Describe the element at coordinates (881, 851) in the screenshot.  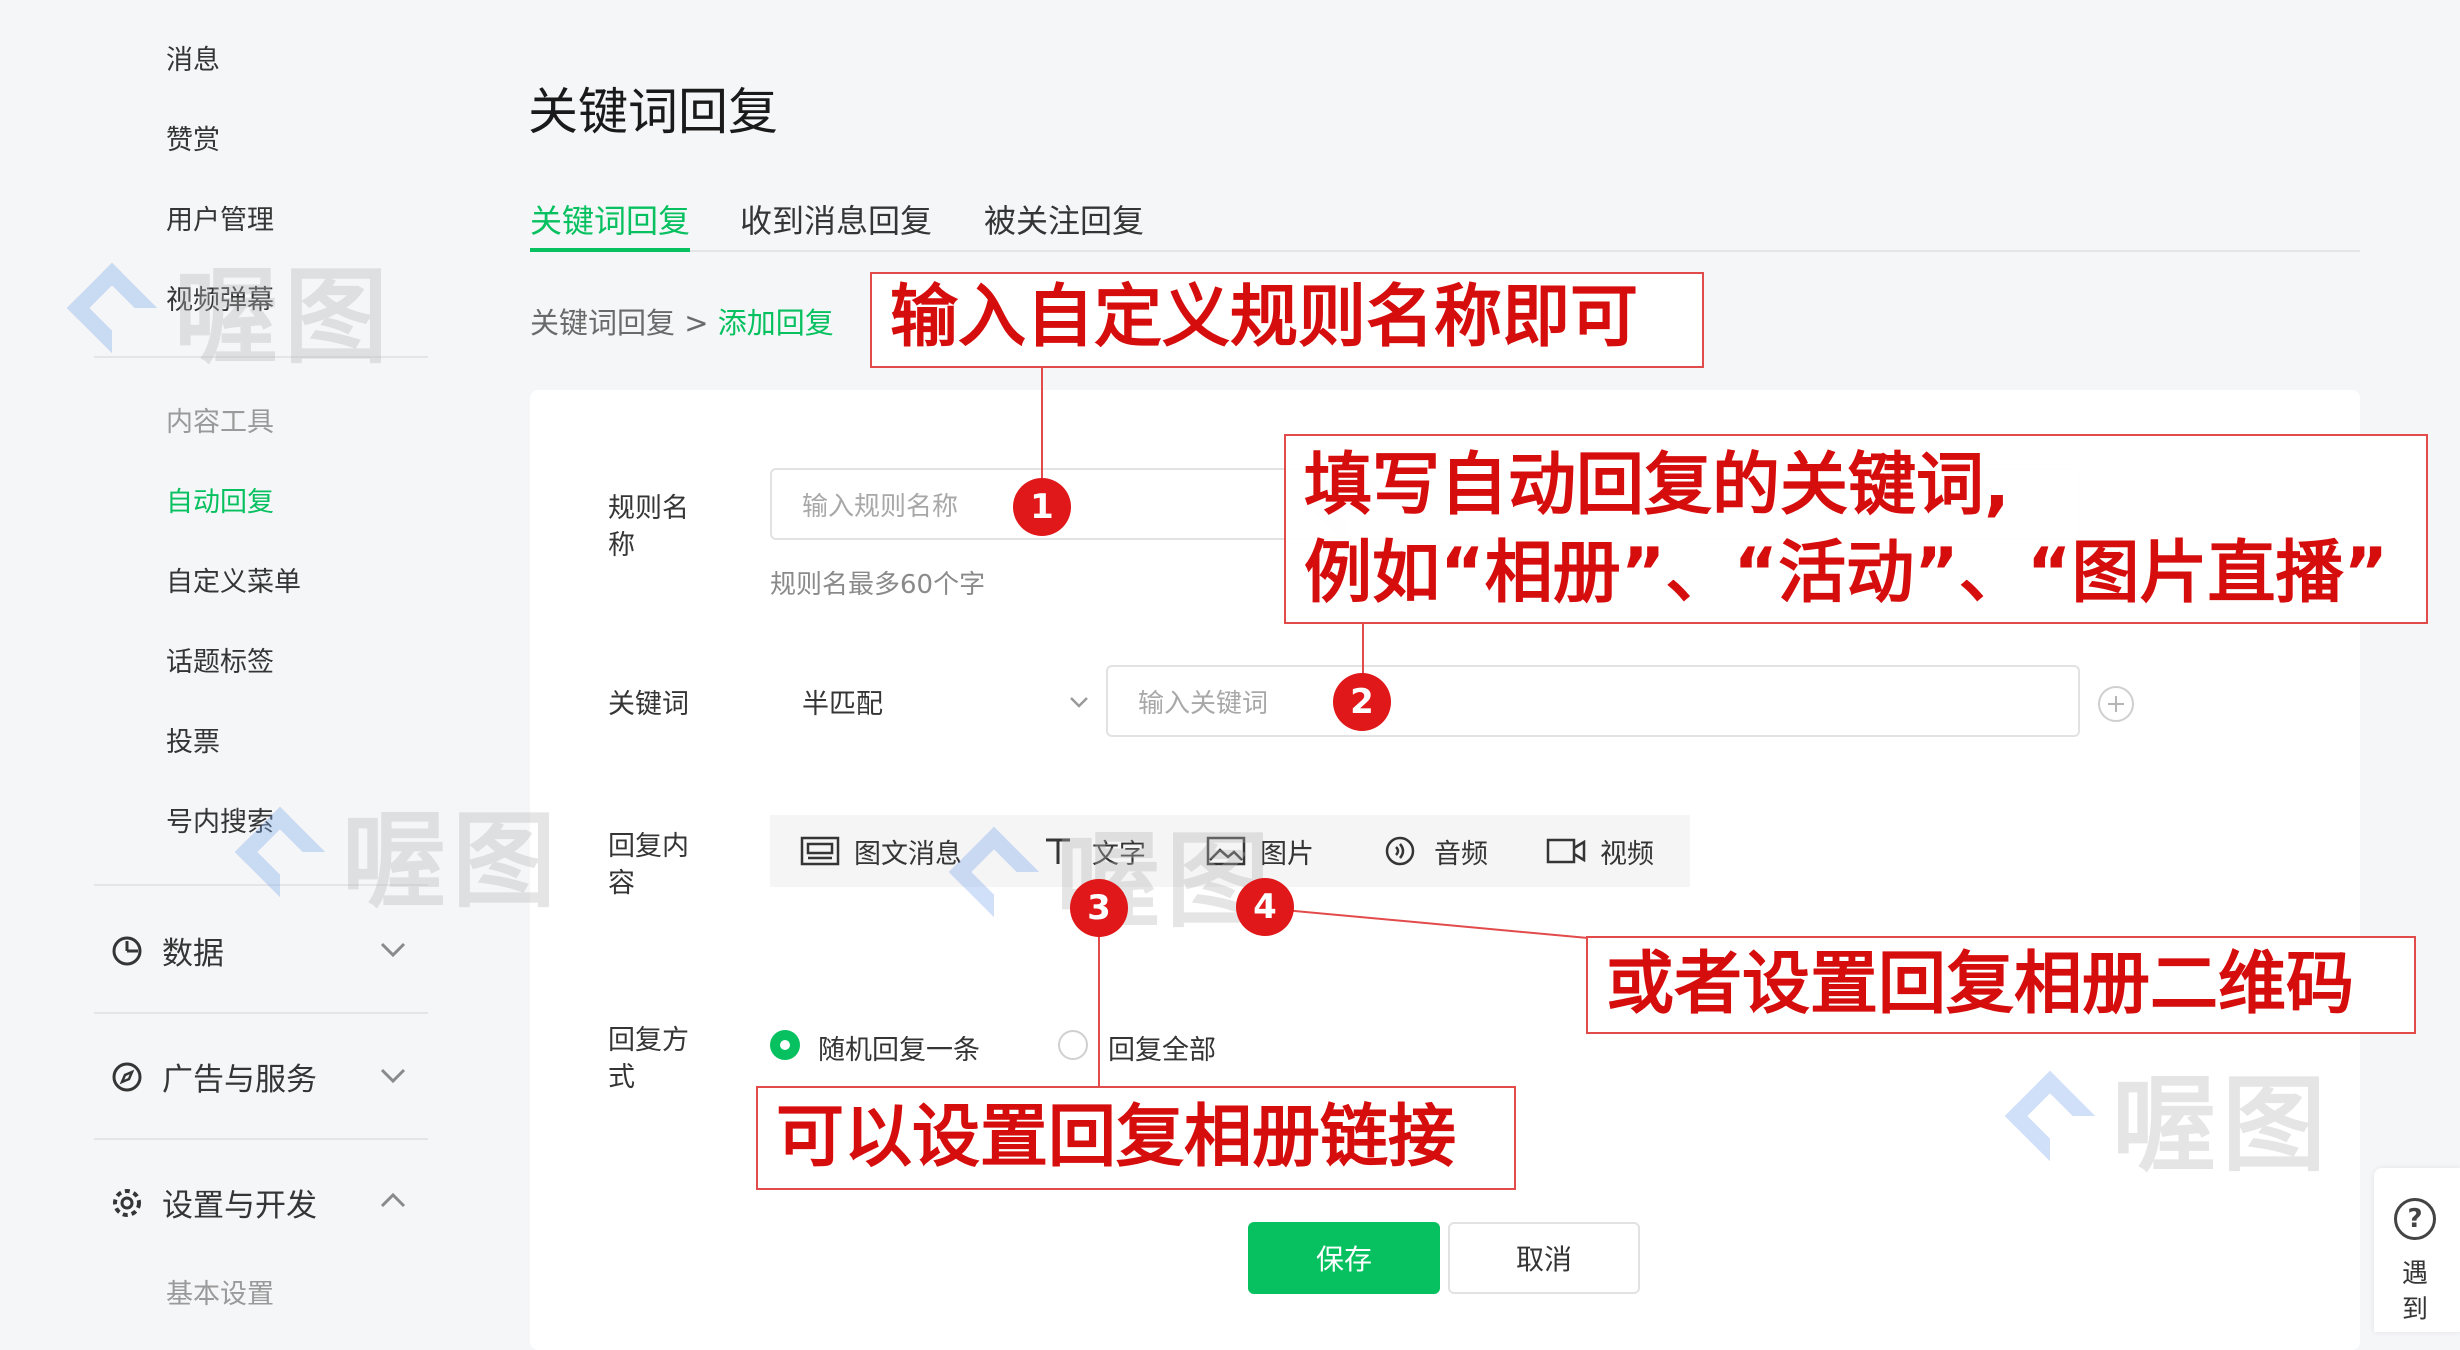
I see `reply-type-article: 图文消息` at that location.